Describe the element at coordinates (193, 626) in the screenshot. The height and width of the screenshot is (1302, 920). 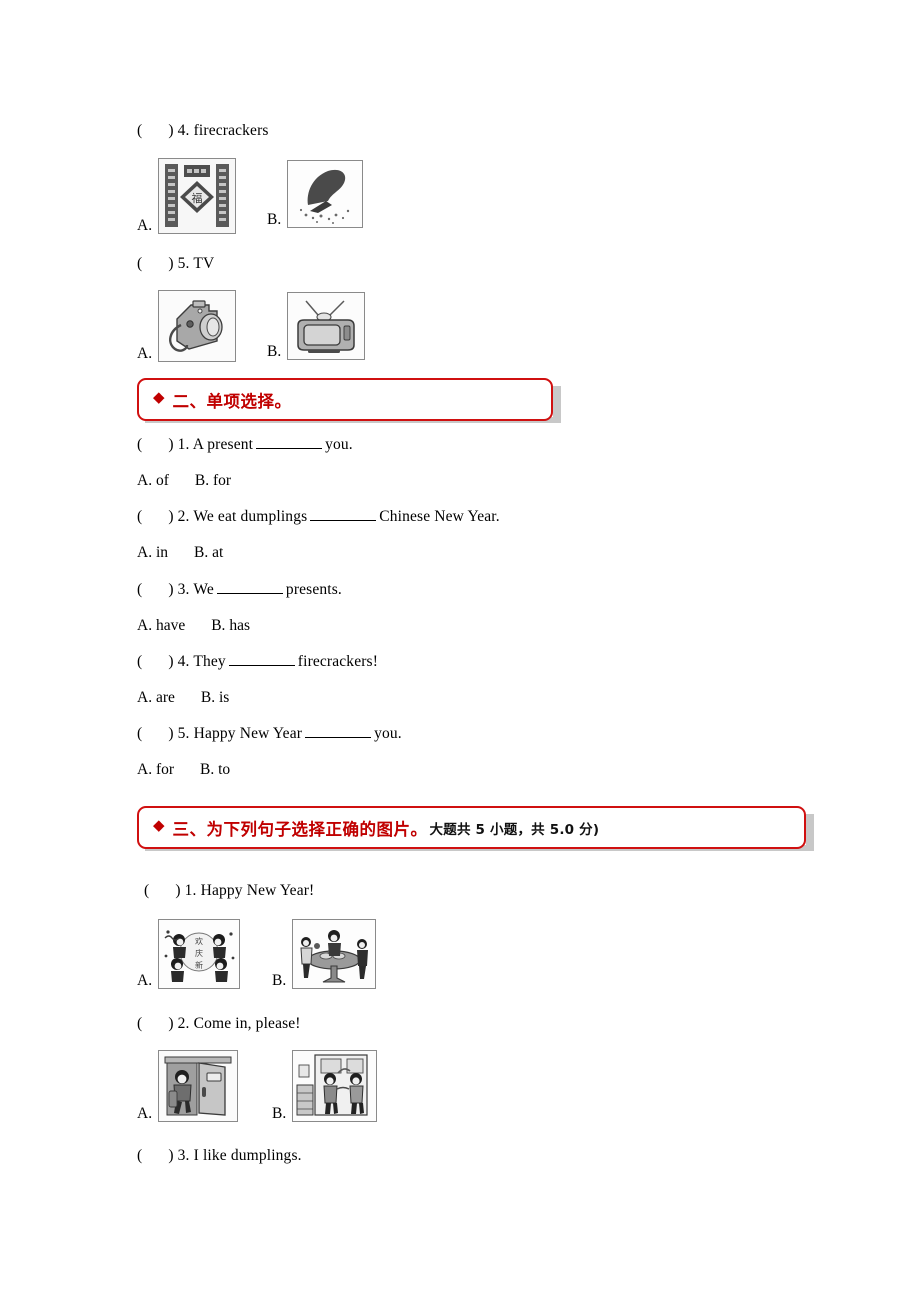
I see `options-line-s2q3: A. have B. has` at that location.